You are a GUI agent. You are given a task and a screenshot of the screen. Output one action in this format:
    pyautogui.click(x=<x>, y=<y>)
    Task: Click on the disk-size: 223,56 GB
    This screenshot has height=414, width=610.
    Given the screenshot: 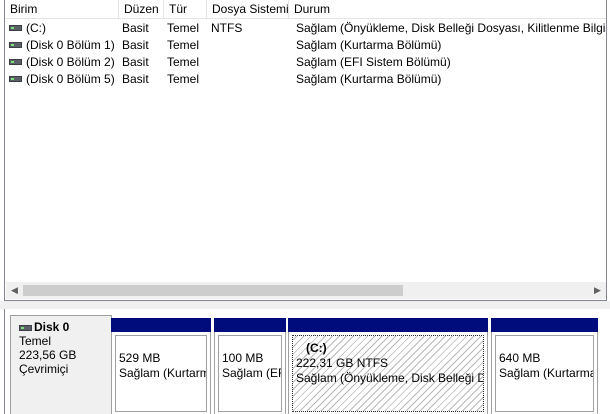 What is the action you would take?
    pyautogui.click(x=48, y=355)
    